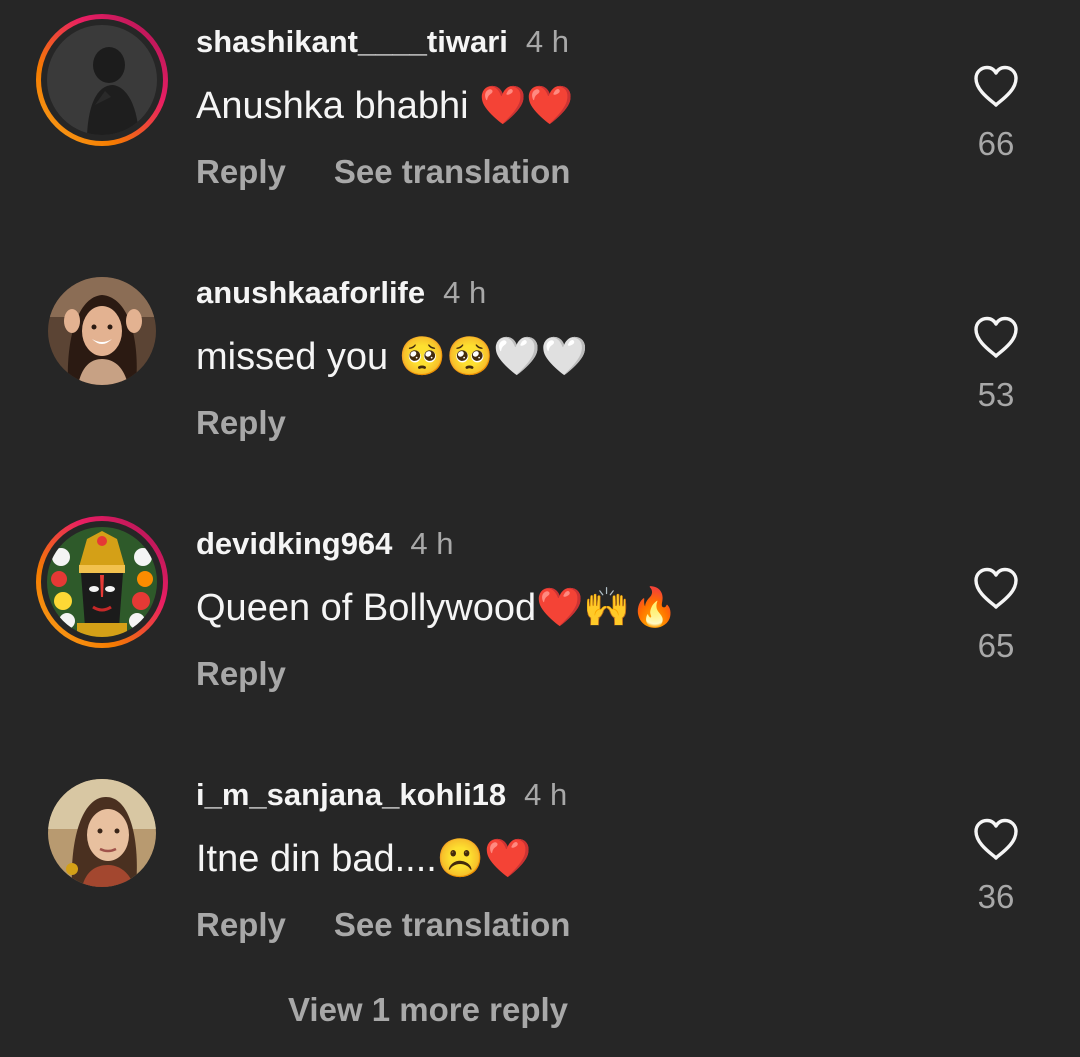  Describe the element at coordinates (392, 357) in the screenshot. I see `comment-text: missed you 🥺🥺🤍🤍` at that location.